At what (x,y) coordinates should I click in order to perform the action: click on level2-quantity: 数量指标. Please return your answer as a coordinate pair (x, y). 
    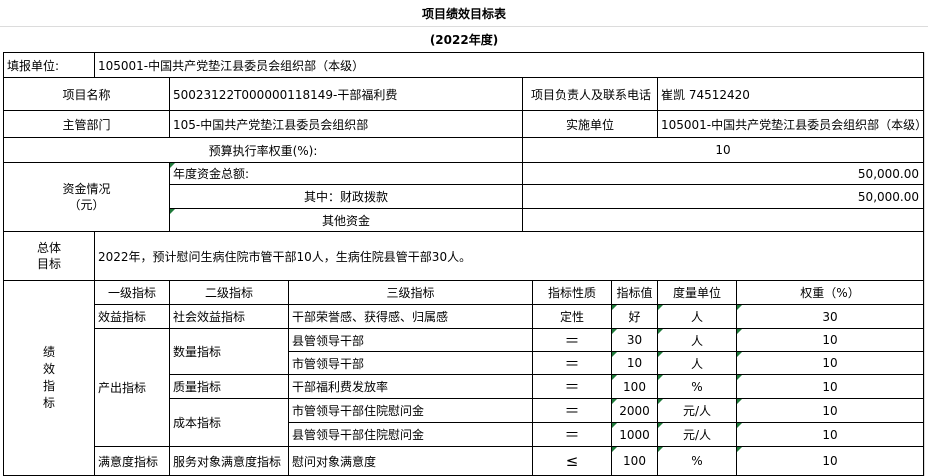
    Looking at the image, I should click on (229, 351).